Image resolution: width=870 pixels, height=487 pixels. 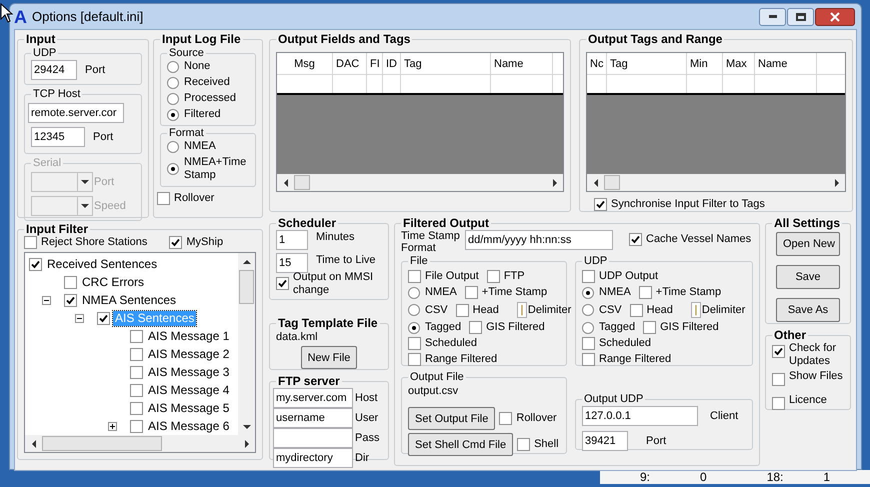 I want to click on column-header: Min, so click(x=705, y=63).